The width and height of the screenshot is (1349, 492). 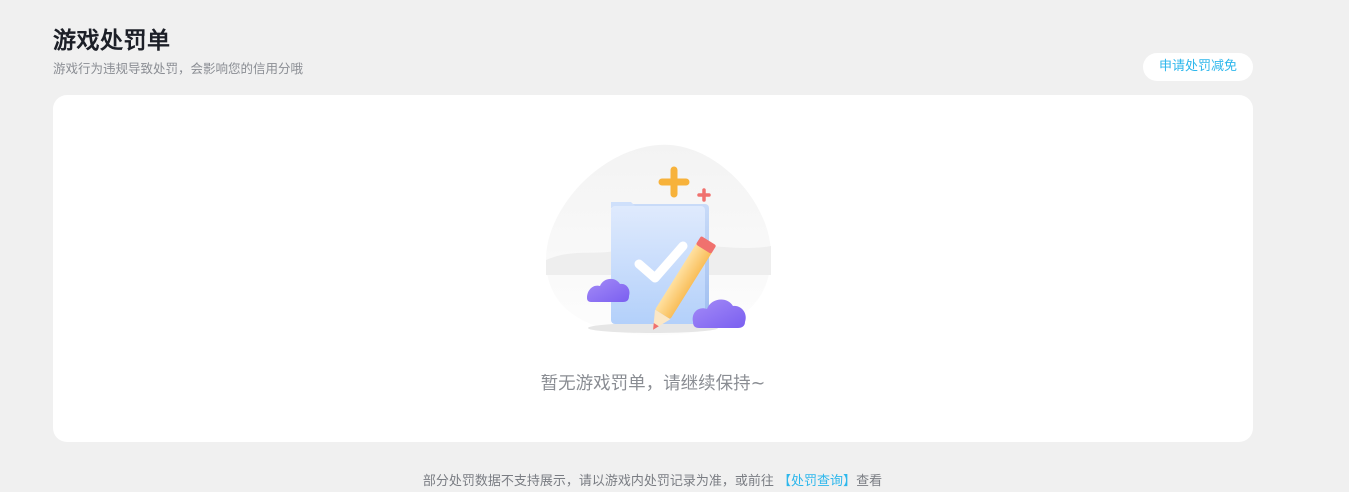 What do you see at coordinates (1198, 67) in the screenshot?
I see `apply-reduction-button: 申请处罚减免` at bounding box center [1198, 67].